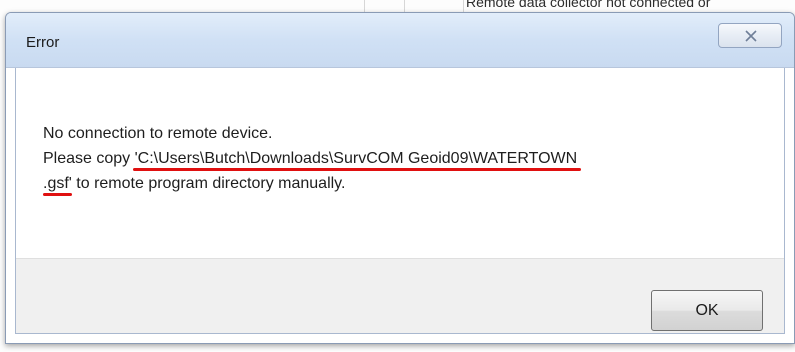  What do you see at coordinates (43, 42) in the screenshot?
I see `dialog-title: Error` at bounding box center [43, 42].